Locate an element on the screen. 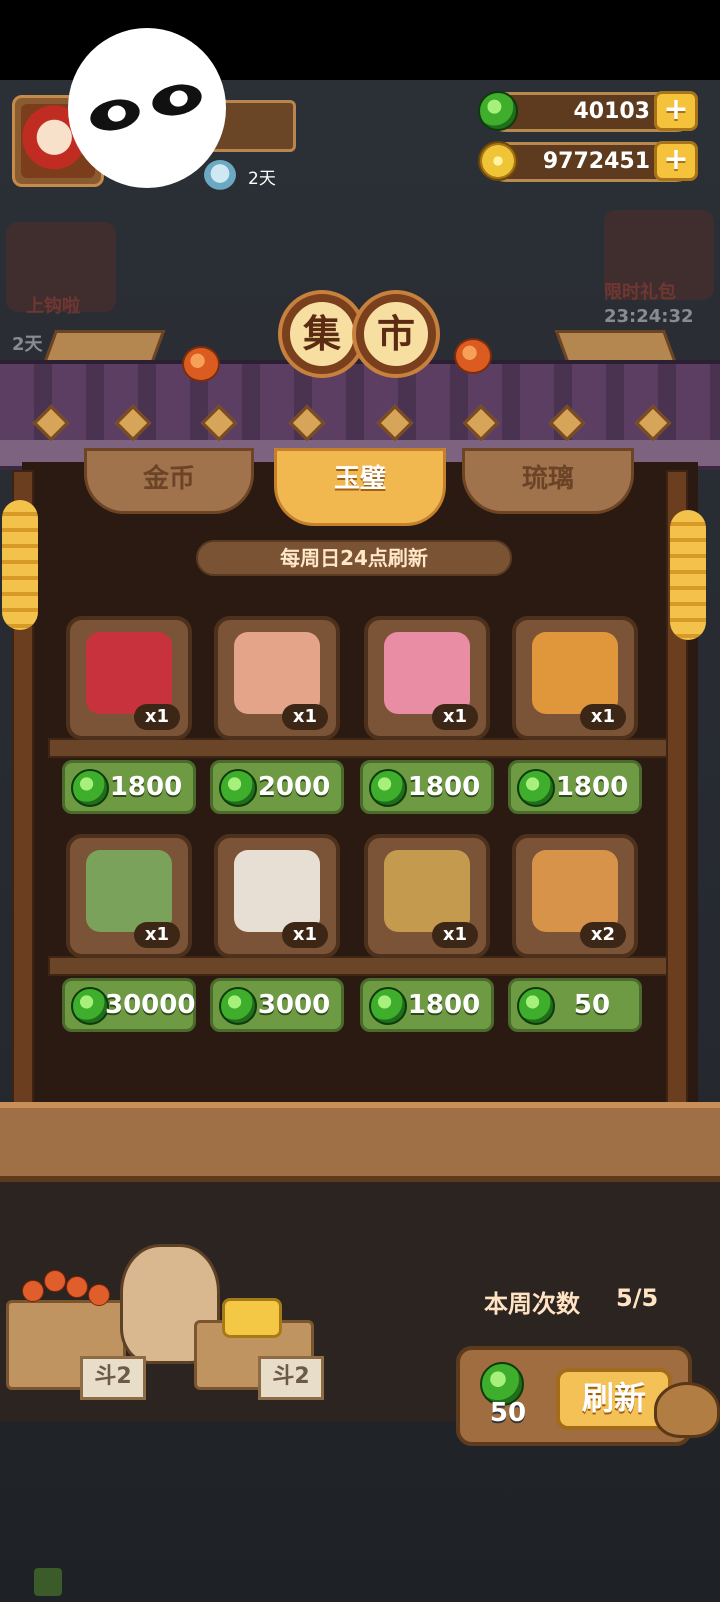  girl-character-item-icon is located at coordinates (277, 673).